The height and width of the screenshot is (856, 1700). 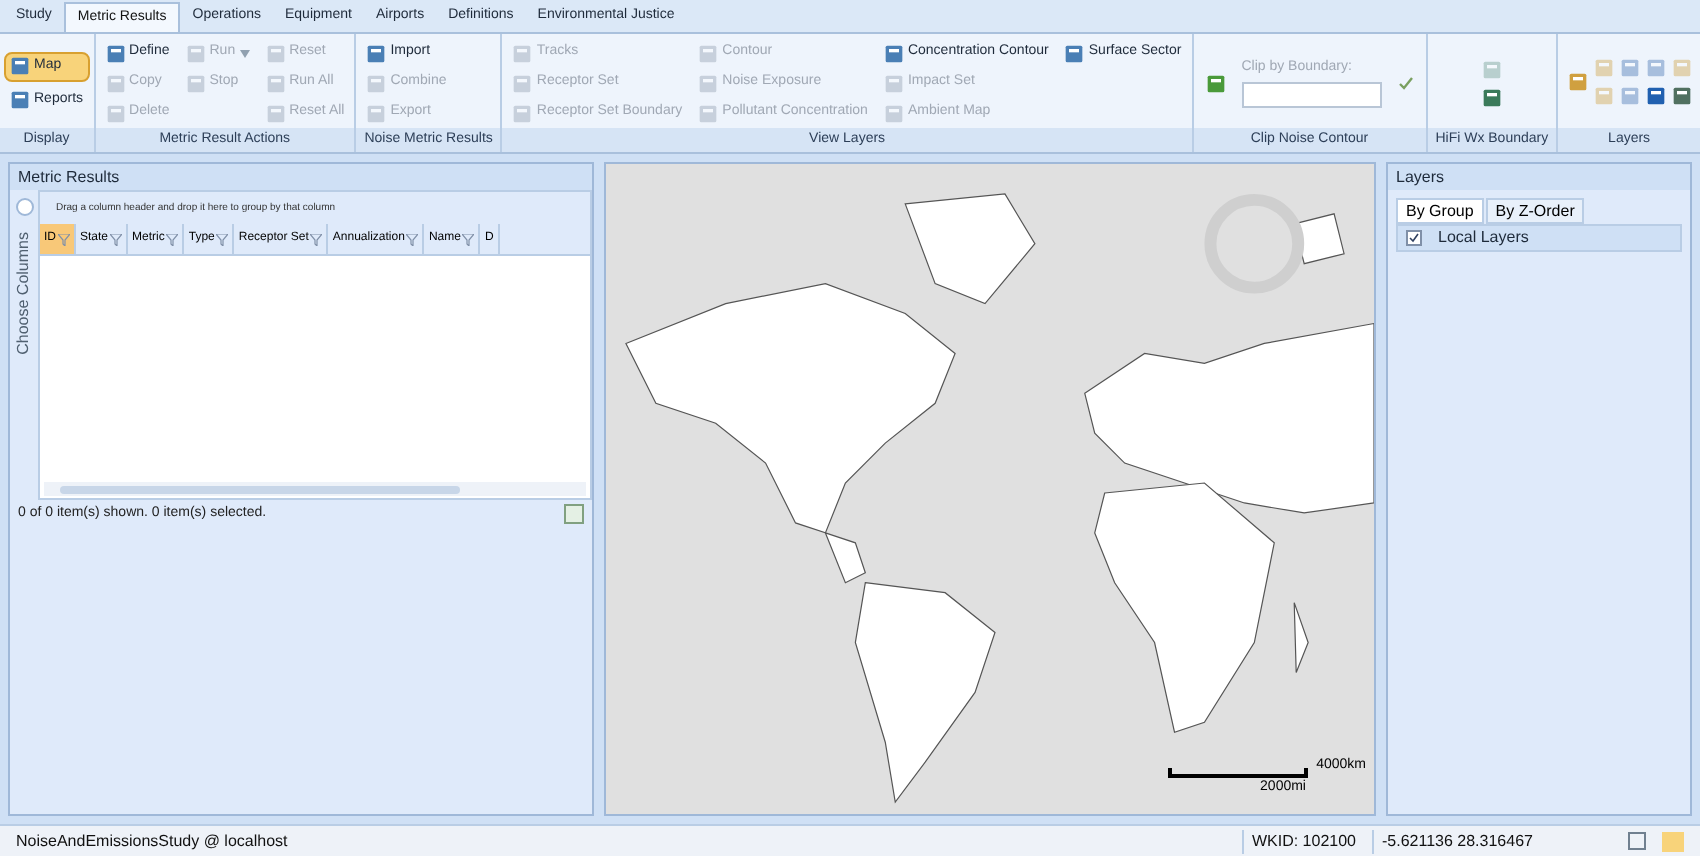 I want to click on status-study: NoiseAndEmissionsStudy @ localhost, so click(x=153, y=841).